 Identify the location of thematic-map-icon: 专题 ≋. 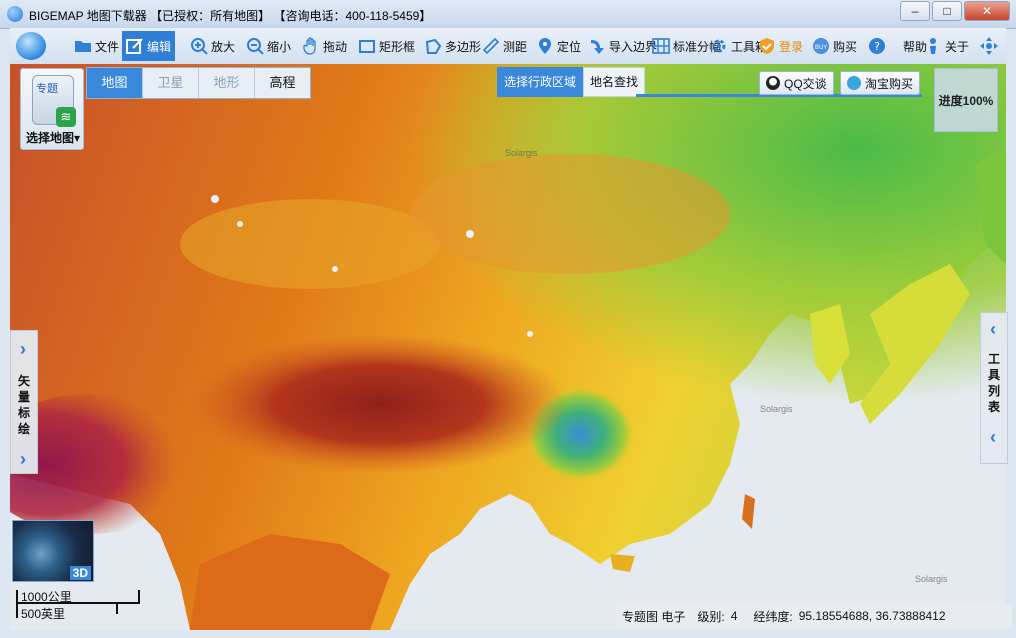
(54, 101).